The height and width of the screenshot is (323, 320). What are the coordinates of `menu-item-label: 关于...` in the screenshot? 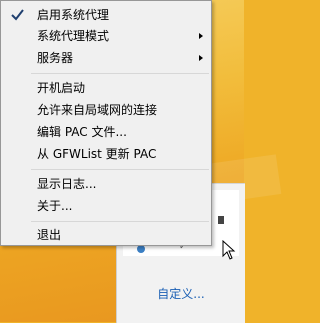 It's located at (55, 206).